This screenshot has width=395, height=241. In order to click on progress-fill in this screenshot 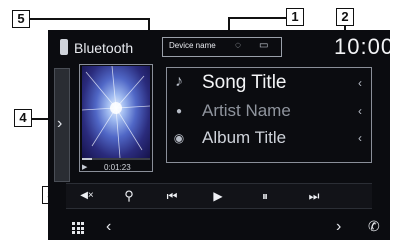, I will do `click(87, 159)`.